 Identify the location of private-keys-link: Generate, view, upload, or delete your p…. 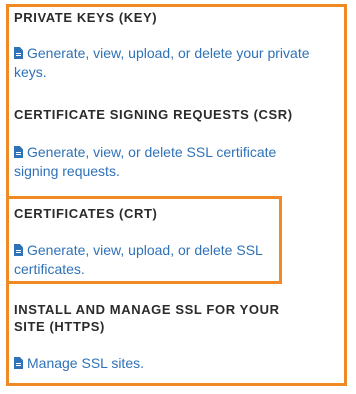
(162, 63).